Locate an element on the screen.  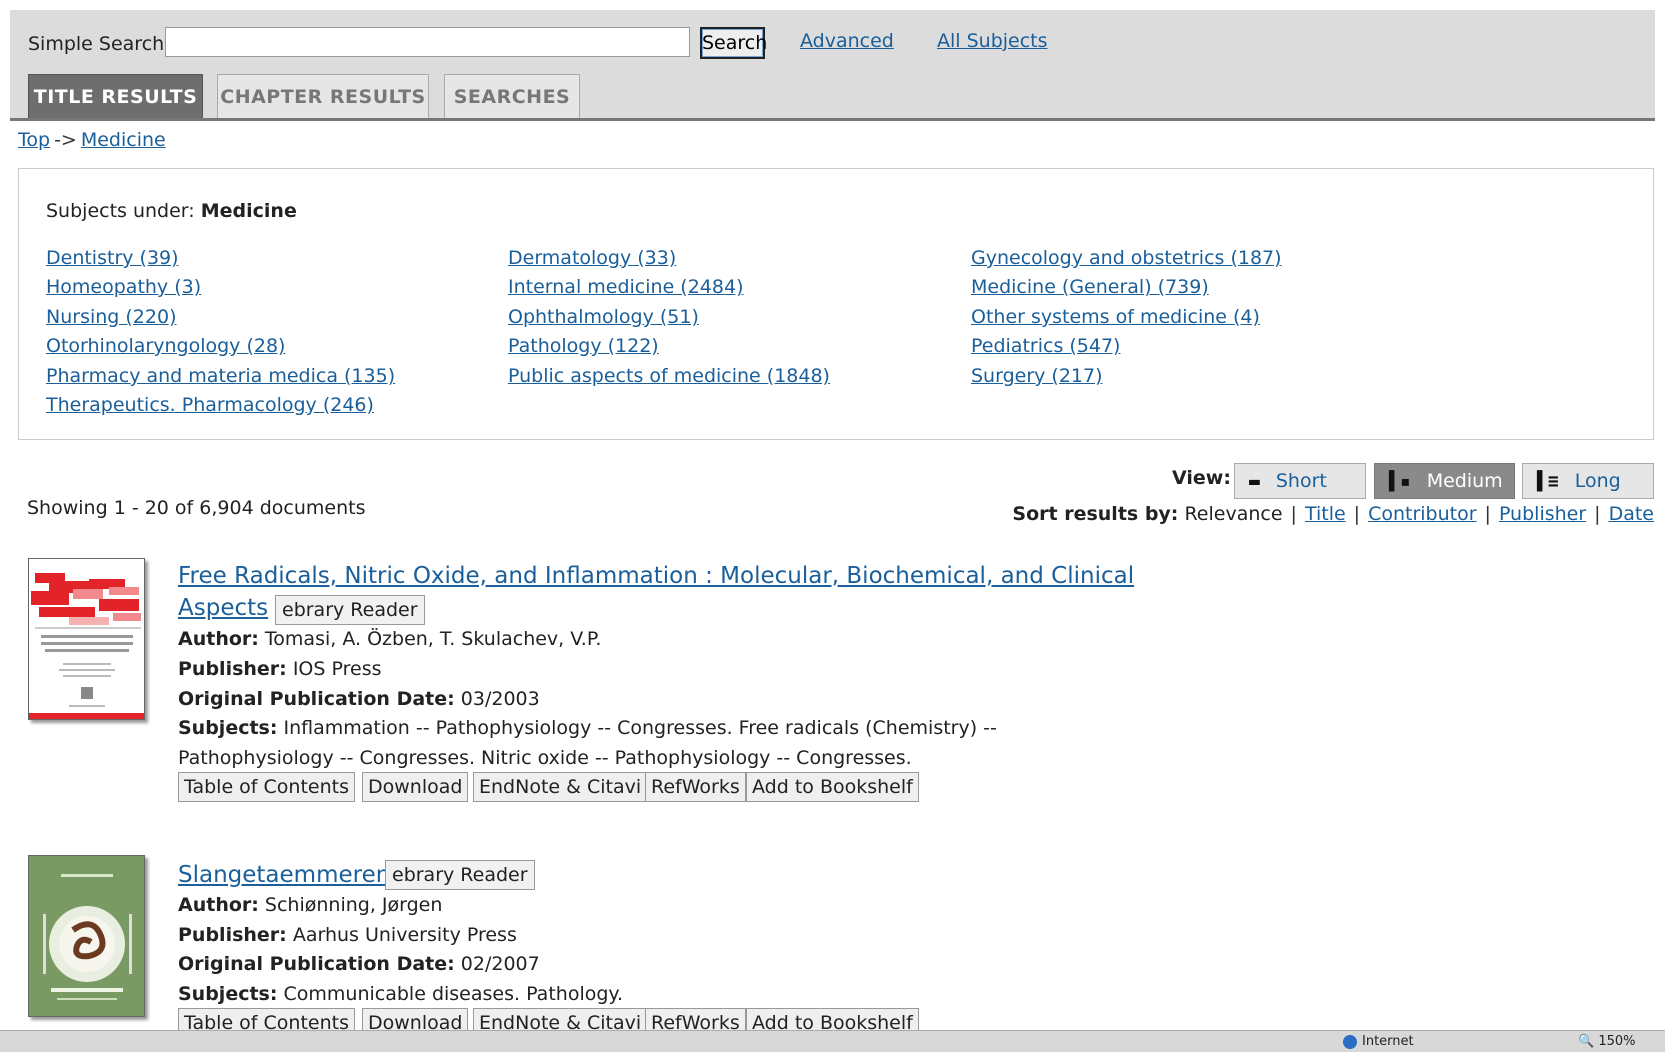
add-to-bookshelf-button: Add to Bookshelf is located at coordinates (832, 787).